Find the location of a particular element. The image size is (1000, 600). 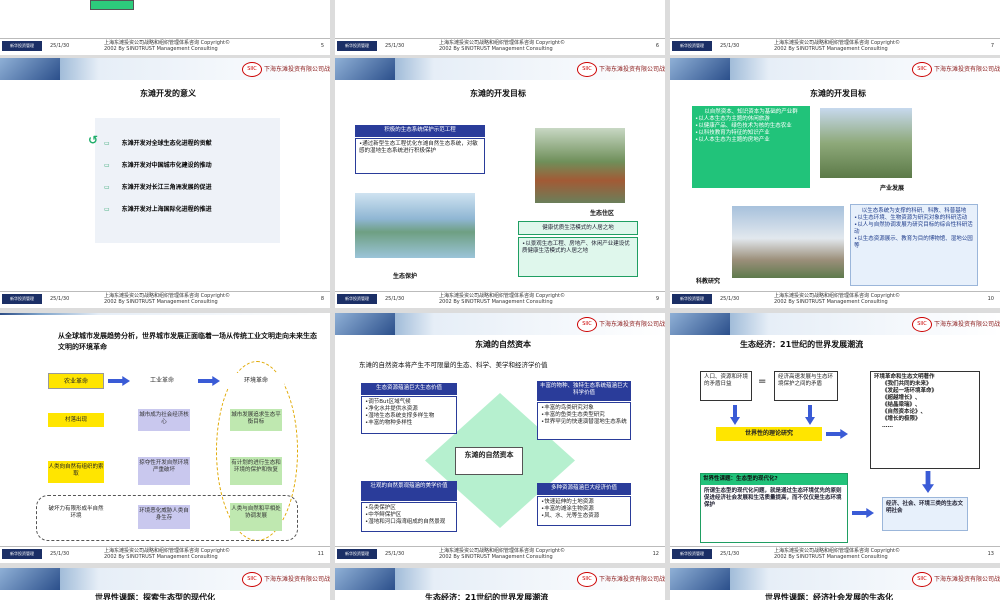

theory-box: 世界性的理论研究 is located at coordinates (769, 434).